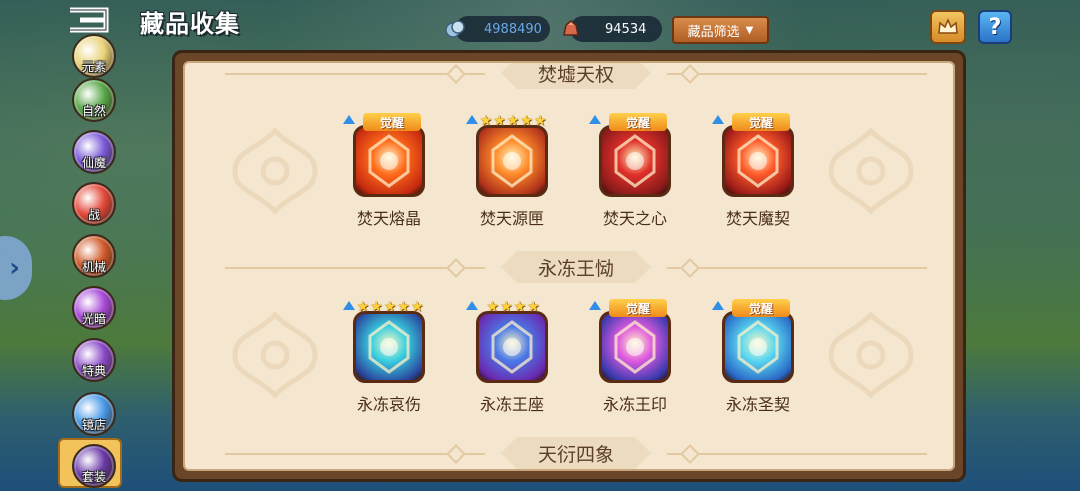 The height and width of the screenshot is (491, 1080). I want to click on item-name: 永冻王印, so click(634, 404).